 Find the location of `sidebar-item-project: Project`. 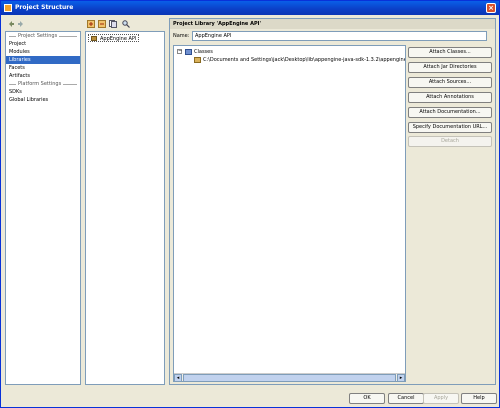

sidebar-item-project: Project is located at coordinates (43, 44).